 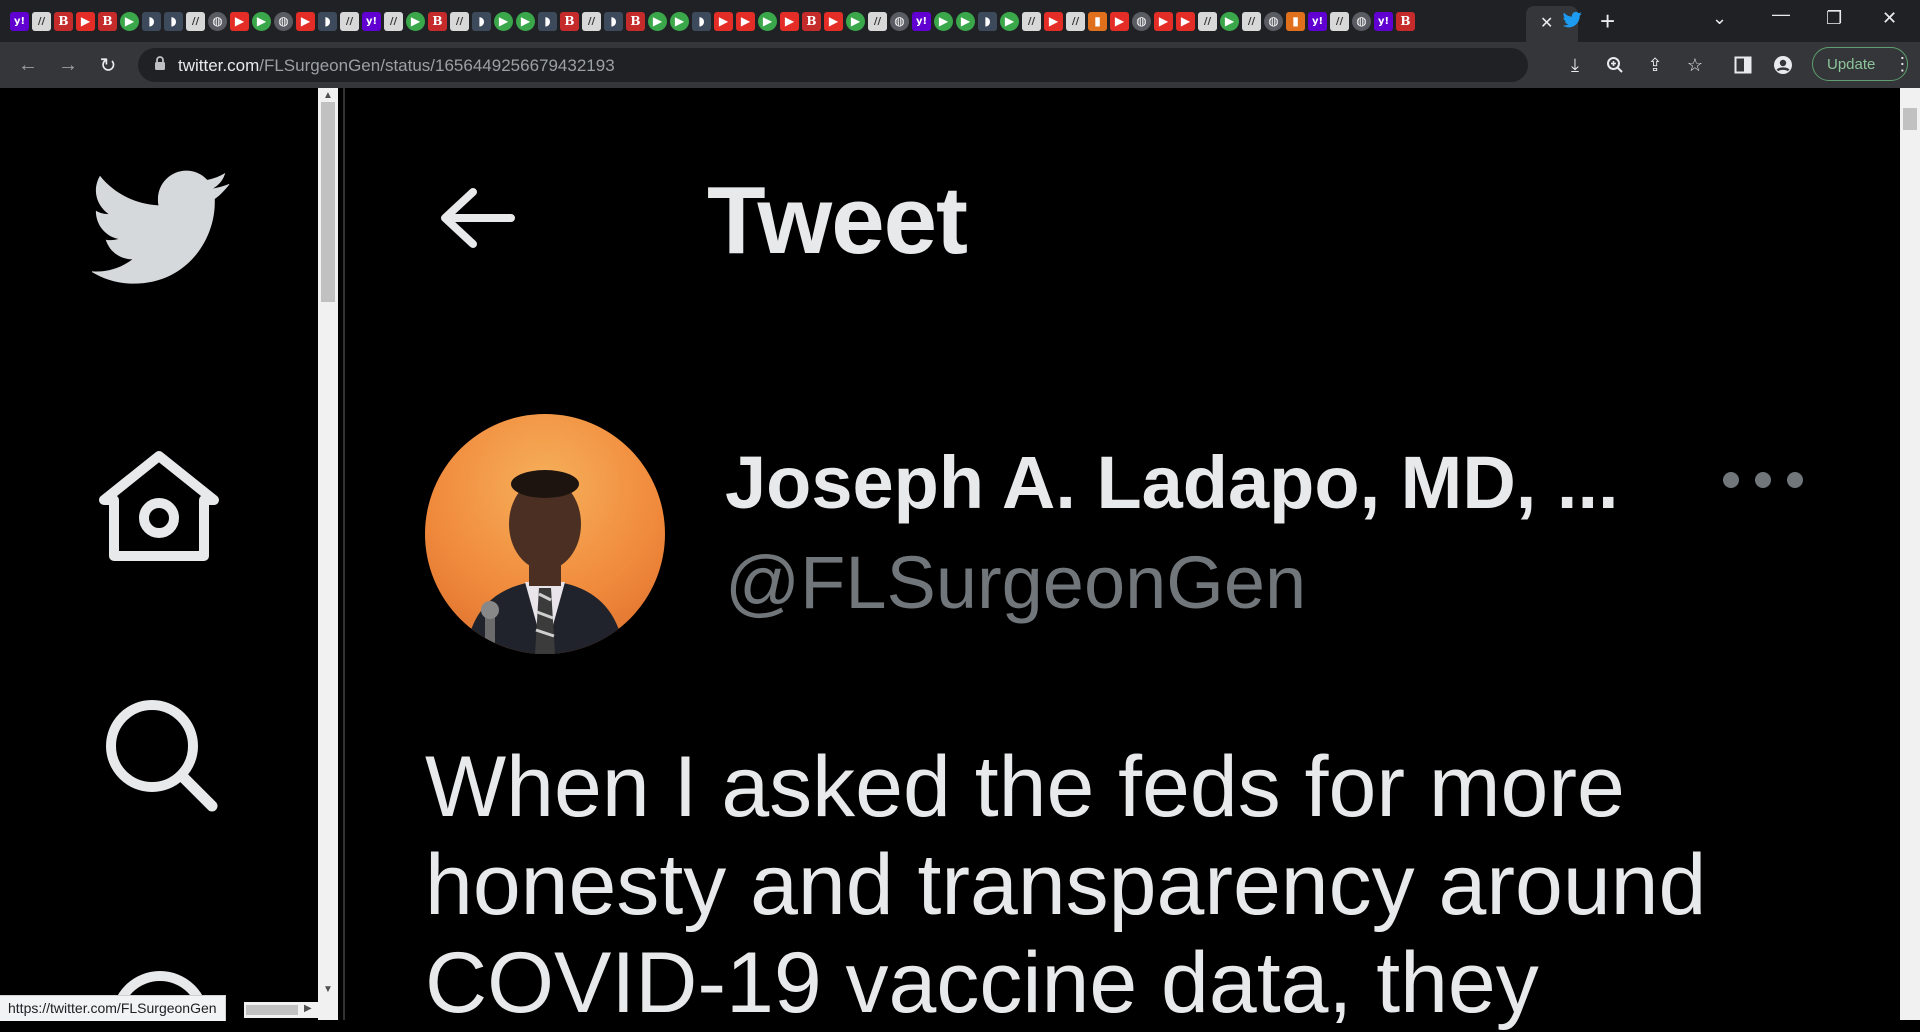 What do you see at coordinates (160, 64) in the screenshot?
I see `lock-icon` at bounding box center [160, 64].